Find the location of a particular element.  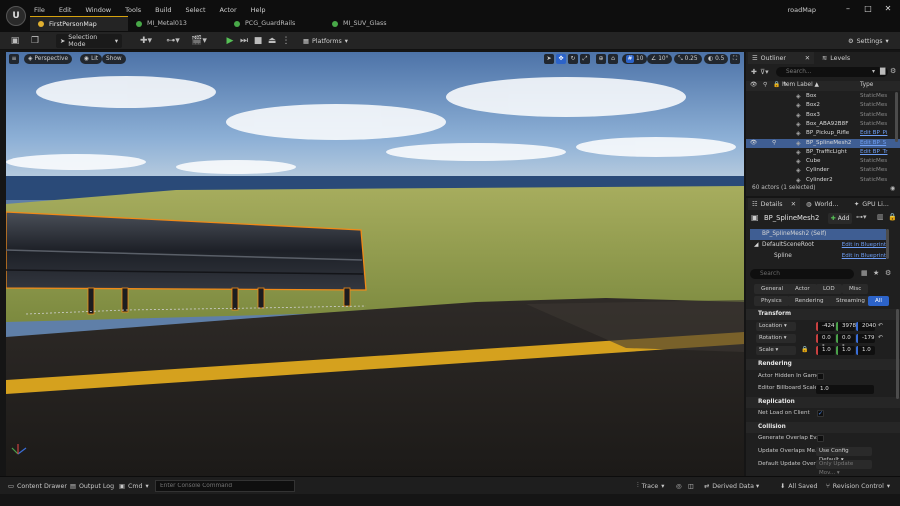

surface-snap-icon: ⌂ is located at coordinates (613, 59).